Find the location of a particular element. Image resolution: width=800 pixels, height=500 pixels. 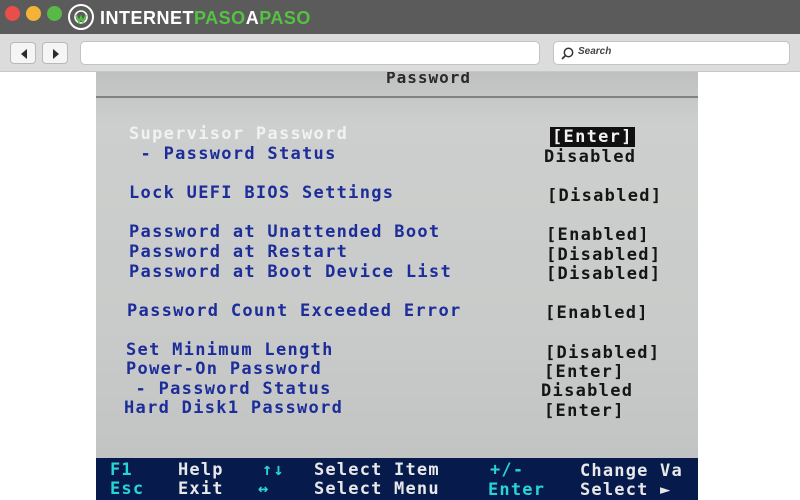

minimize-window-button is located at coordinates (33, 13).